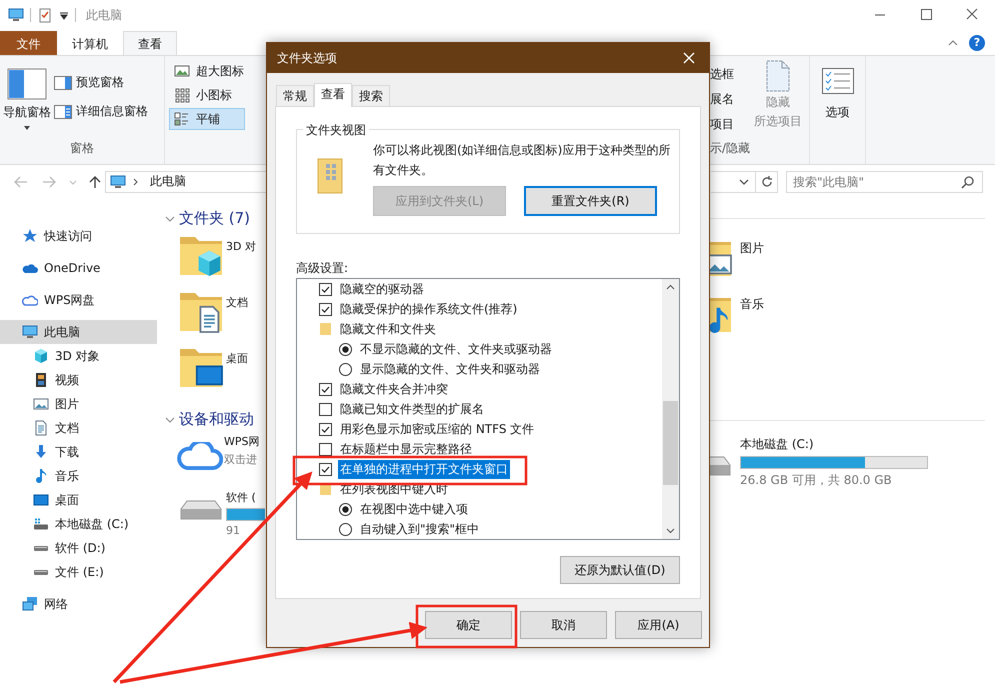 The image size is (995, 684). I want to click on group-label: 示/隐藏, so click(731, 148).